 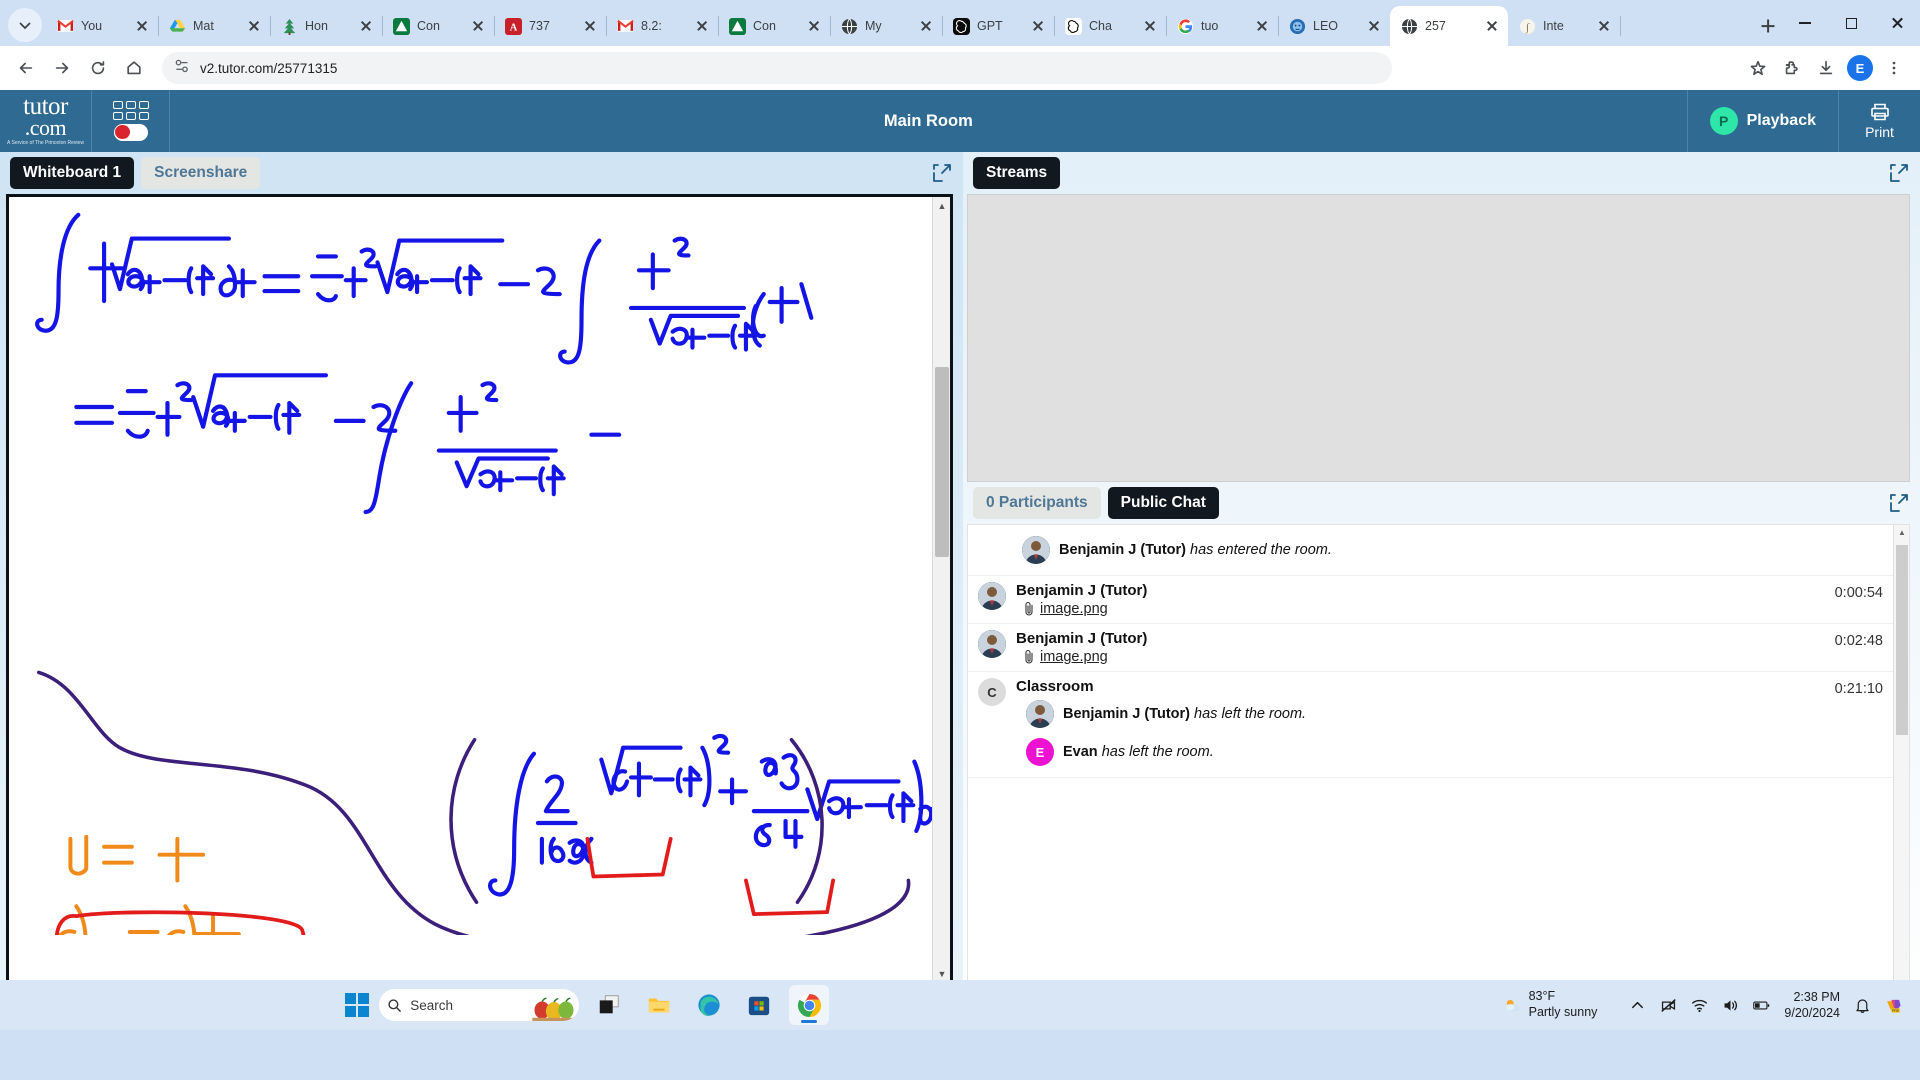 I want to click on taskbar-search: Search, so click(x=479, y=1005).